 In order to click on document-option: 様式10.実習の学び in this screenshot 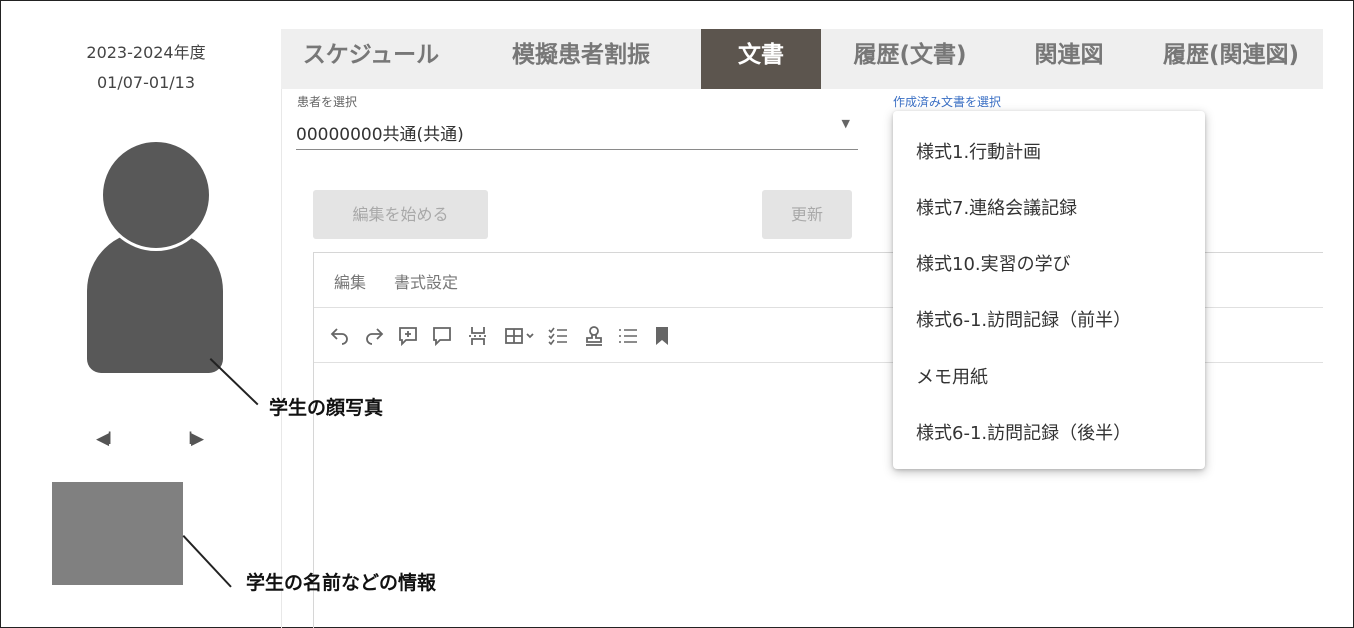, I will do `click(993, 263)`.